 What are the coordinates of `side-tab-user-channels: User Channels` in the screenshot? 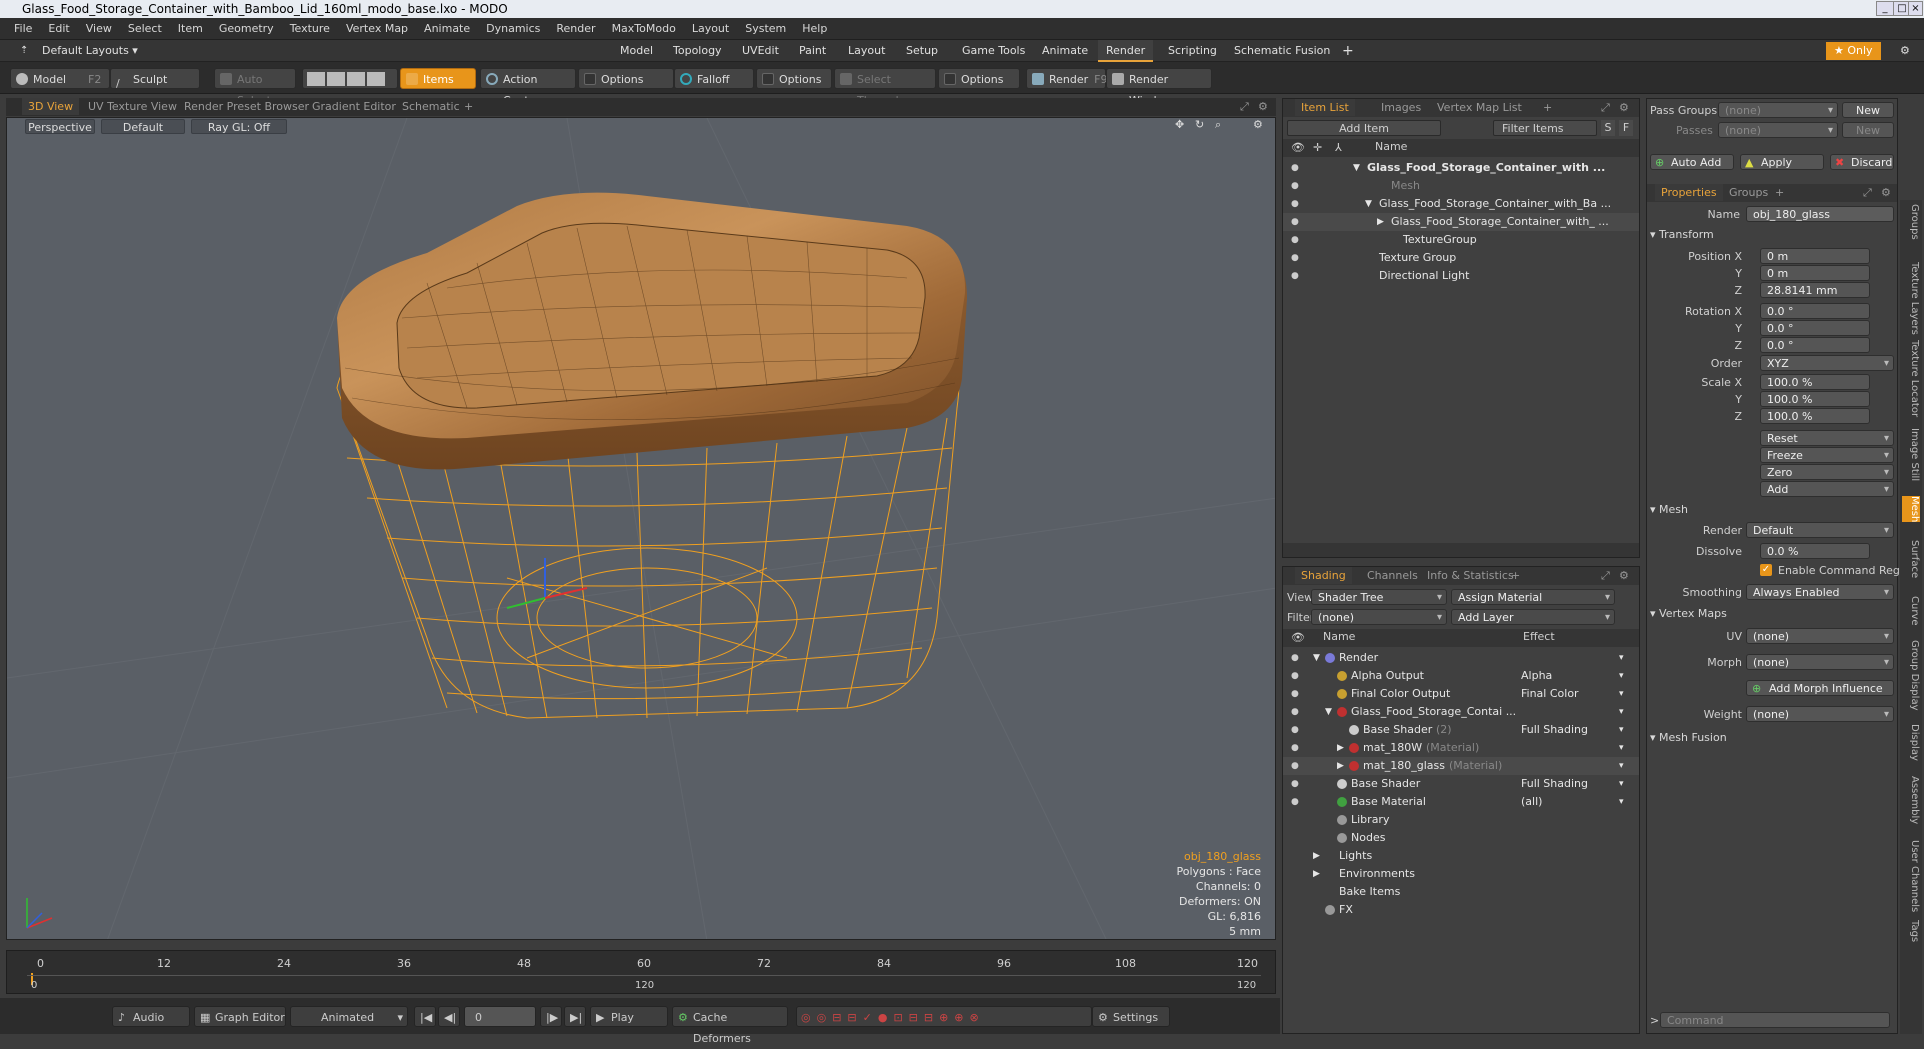 It's located at (1911, 876).